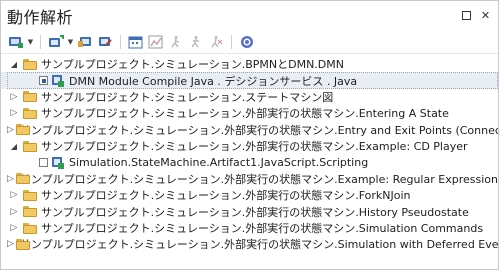 Image resolution: width=499 pixels, height=270 pixels. What do you see at coordinates (40, 17) in the screenshot?
I see `window-title: 動作解析` at bounding box center [40, 17].